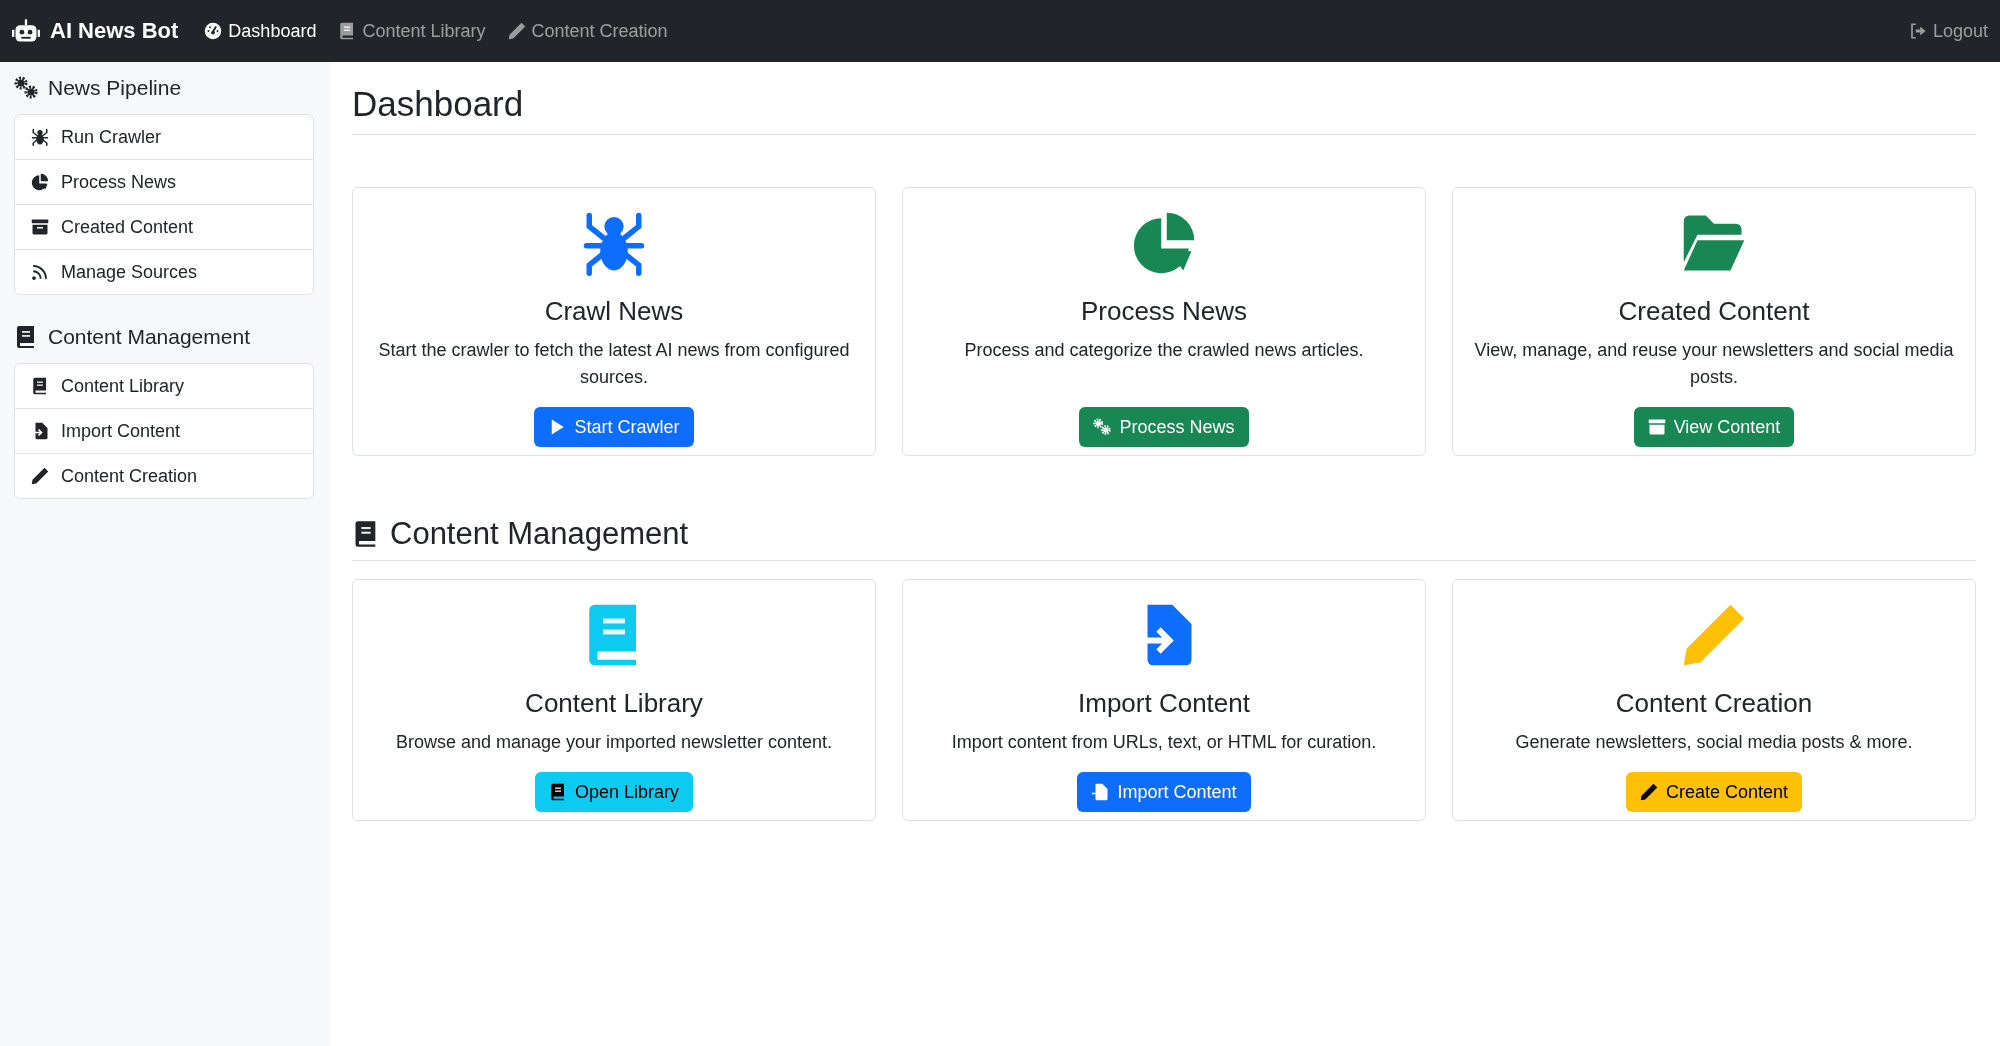 This screenshot has width=2000, height=1046. Describe the element at coordinates (213, 31) in the screenshot. I see `gauge-icon` at that location.